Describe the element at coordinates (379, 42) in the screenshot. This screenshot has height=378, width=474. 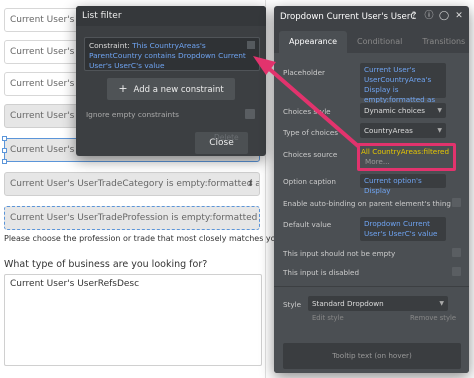
I see `tab-conditional: Conditional` at that location.